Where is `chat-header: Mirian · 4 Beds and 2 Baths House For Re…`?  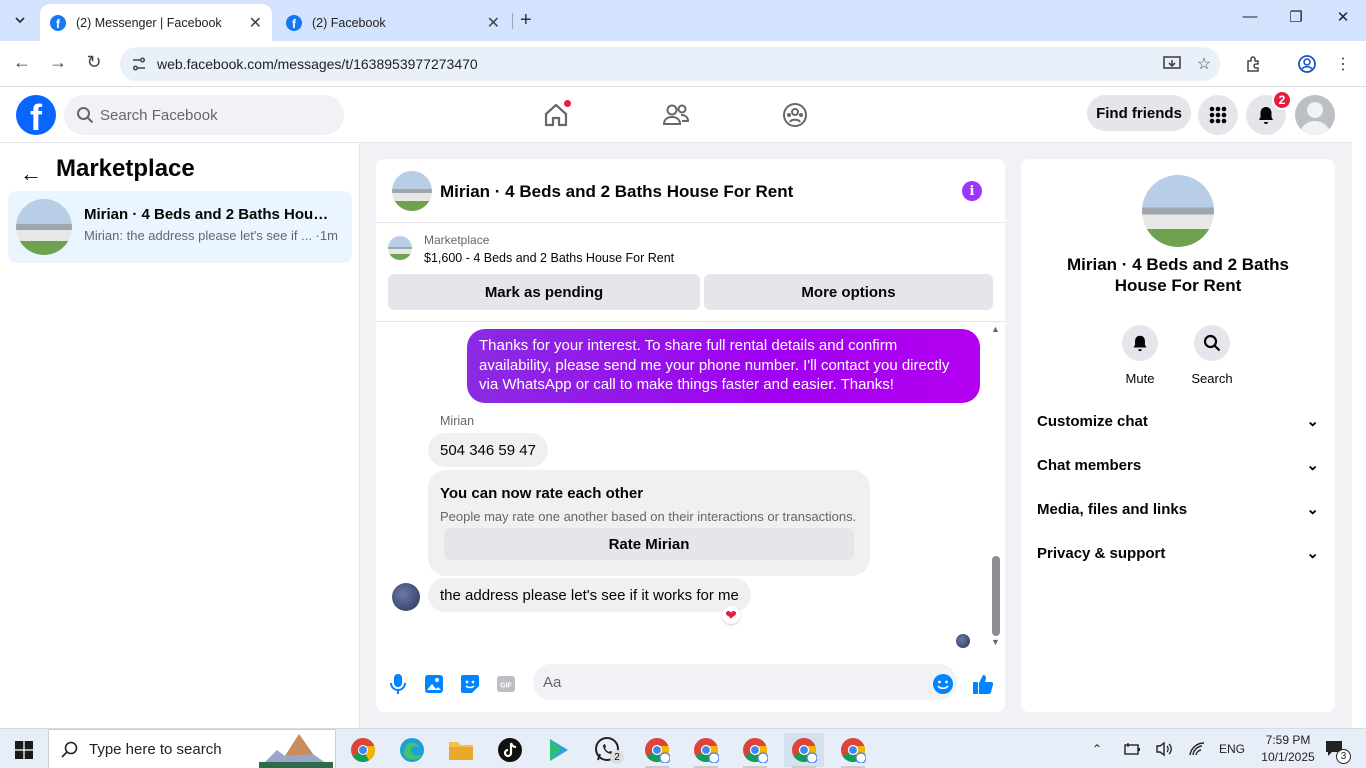
chat-header: Mirian · 4 Beds and 2 Baths House For Re… is located at coordinates (690, 191).